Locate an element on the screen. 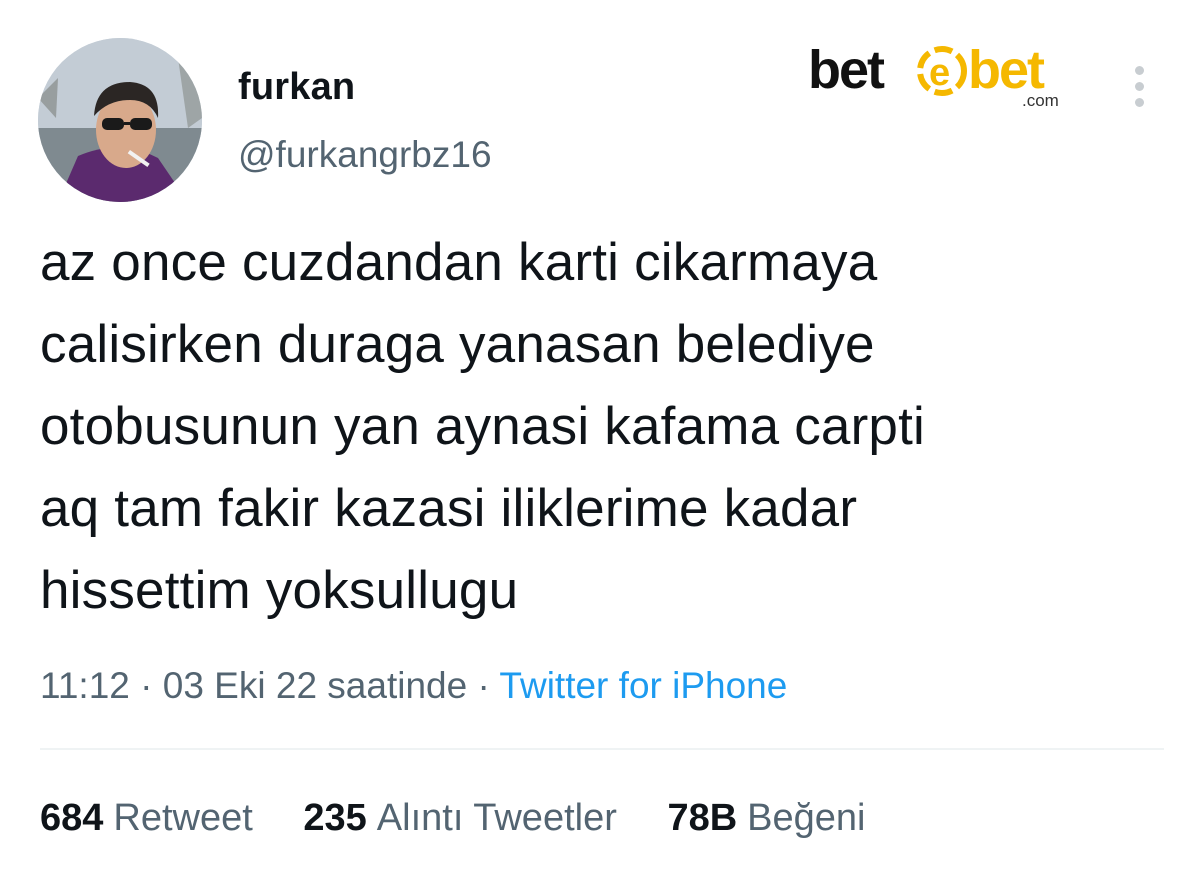  tweet-text-line: hissettim yoksullugu is located at coordinates (279, 590).